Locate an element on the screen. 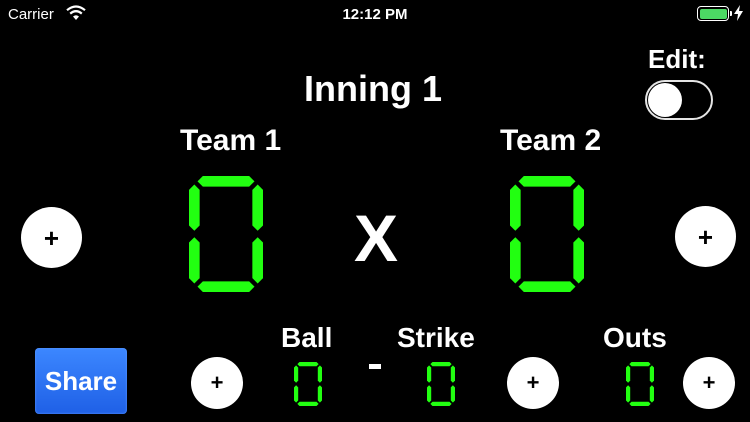  battery-level is located at coordinates (713, 13).